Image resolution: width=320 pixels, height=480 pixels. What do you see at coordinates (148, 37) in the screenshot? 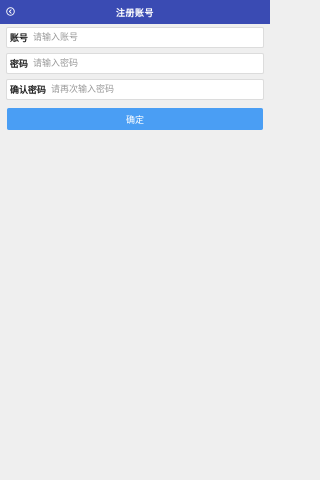
I see `account-input` at bounding box center [148, 37].